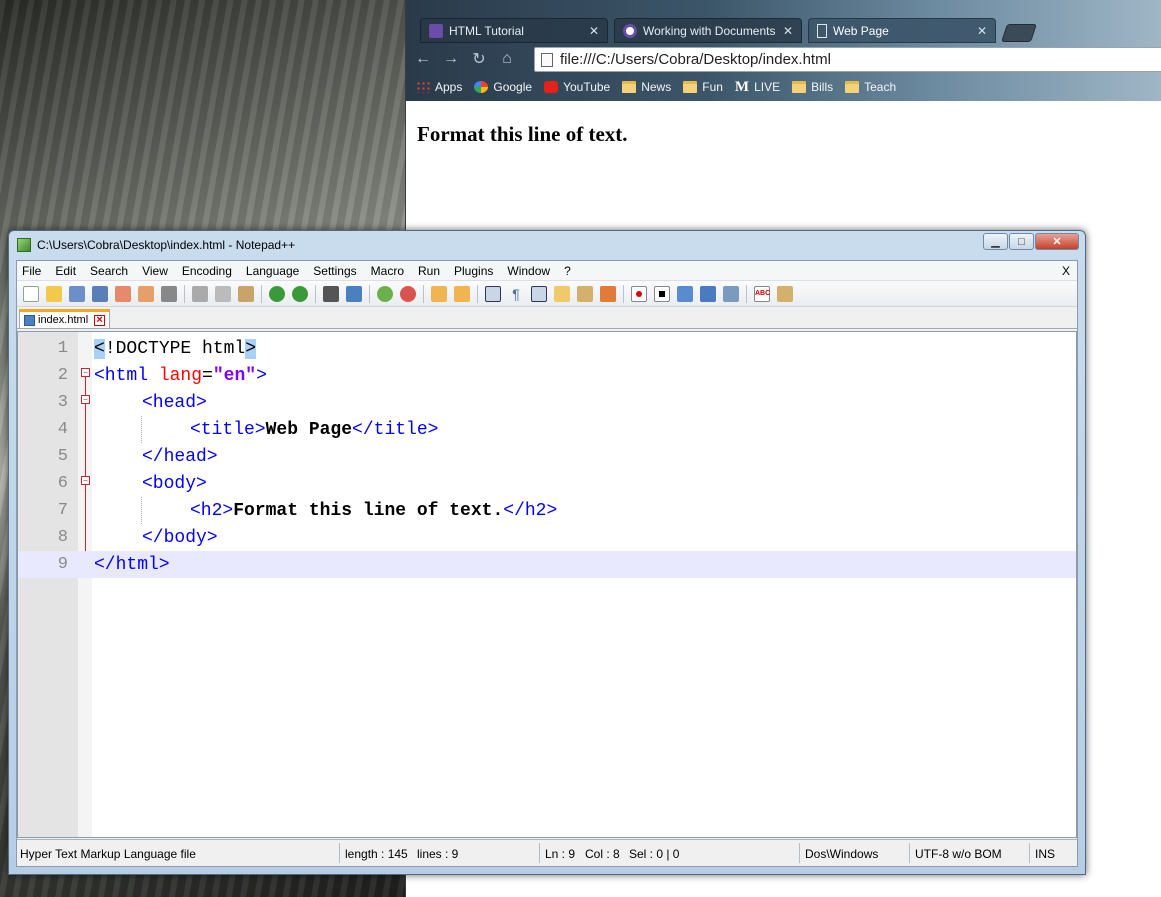 The height and width of the screenshot is (897, 1161). Describe the element at coordinates (54, 293) in the screenshot. I see `open-file-icon` at that location.